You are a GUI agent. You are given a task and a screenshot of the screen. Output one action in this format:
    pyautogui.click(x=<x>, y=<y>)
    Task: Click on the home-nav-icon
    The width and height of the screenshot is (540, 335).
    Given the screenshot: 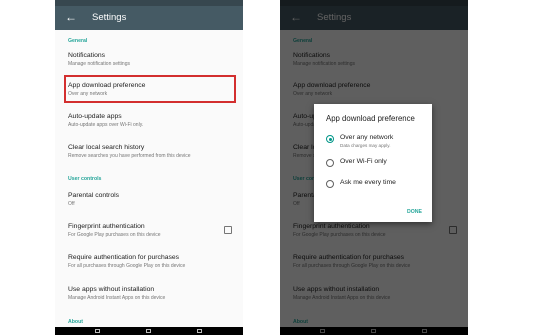 What is the action you would take?
    pyautogui.click(x=148, y=331)
    